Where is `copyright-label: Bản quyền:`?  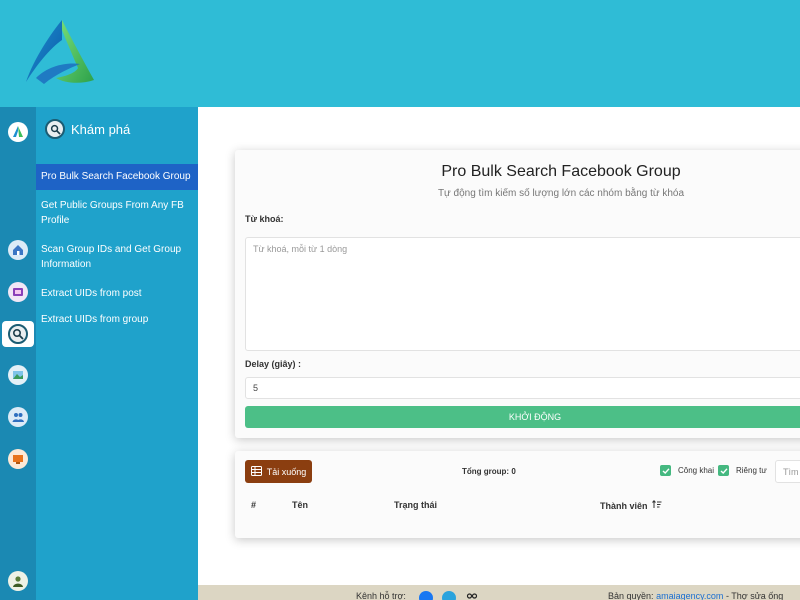 copyright-label: Bản quyền: is located at coordinates (631, 595).